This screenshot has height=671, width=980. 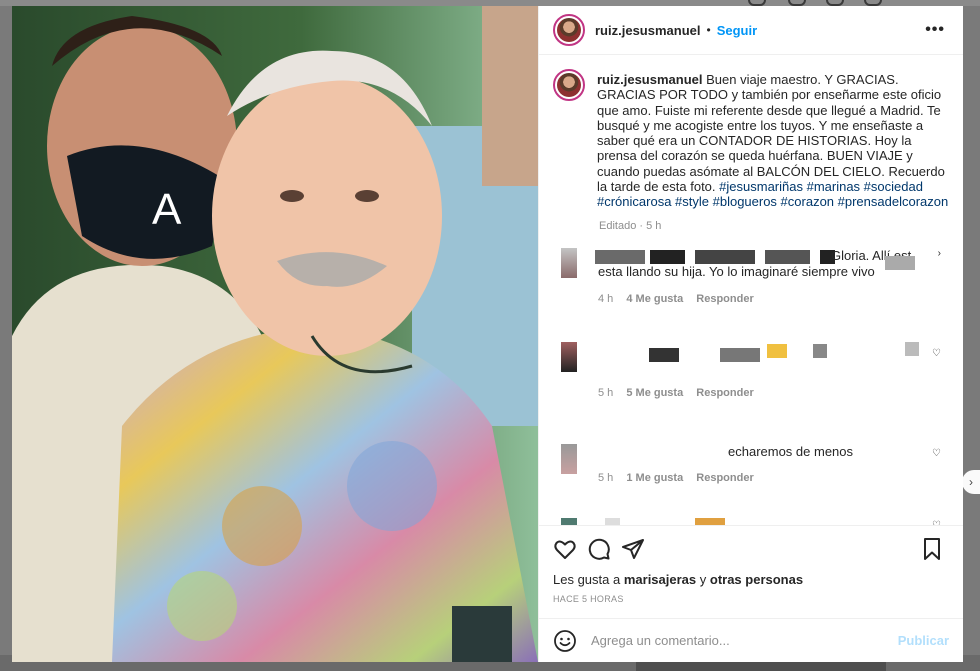 What do you see at coordinates (606, 298) in the screenshot?
I see `comment-time: 4 h` at bounding box center [606, 298].